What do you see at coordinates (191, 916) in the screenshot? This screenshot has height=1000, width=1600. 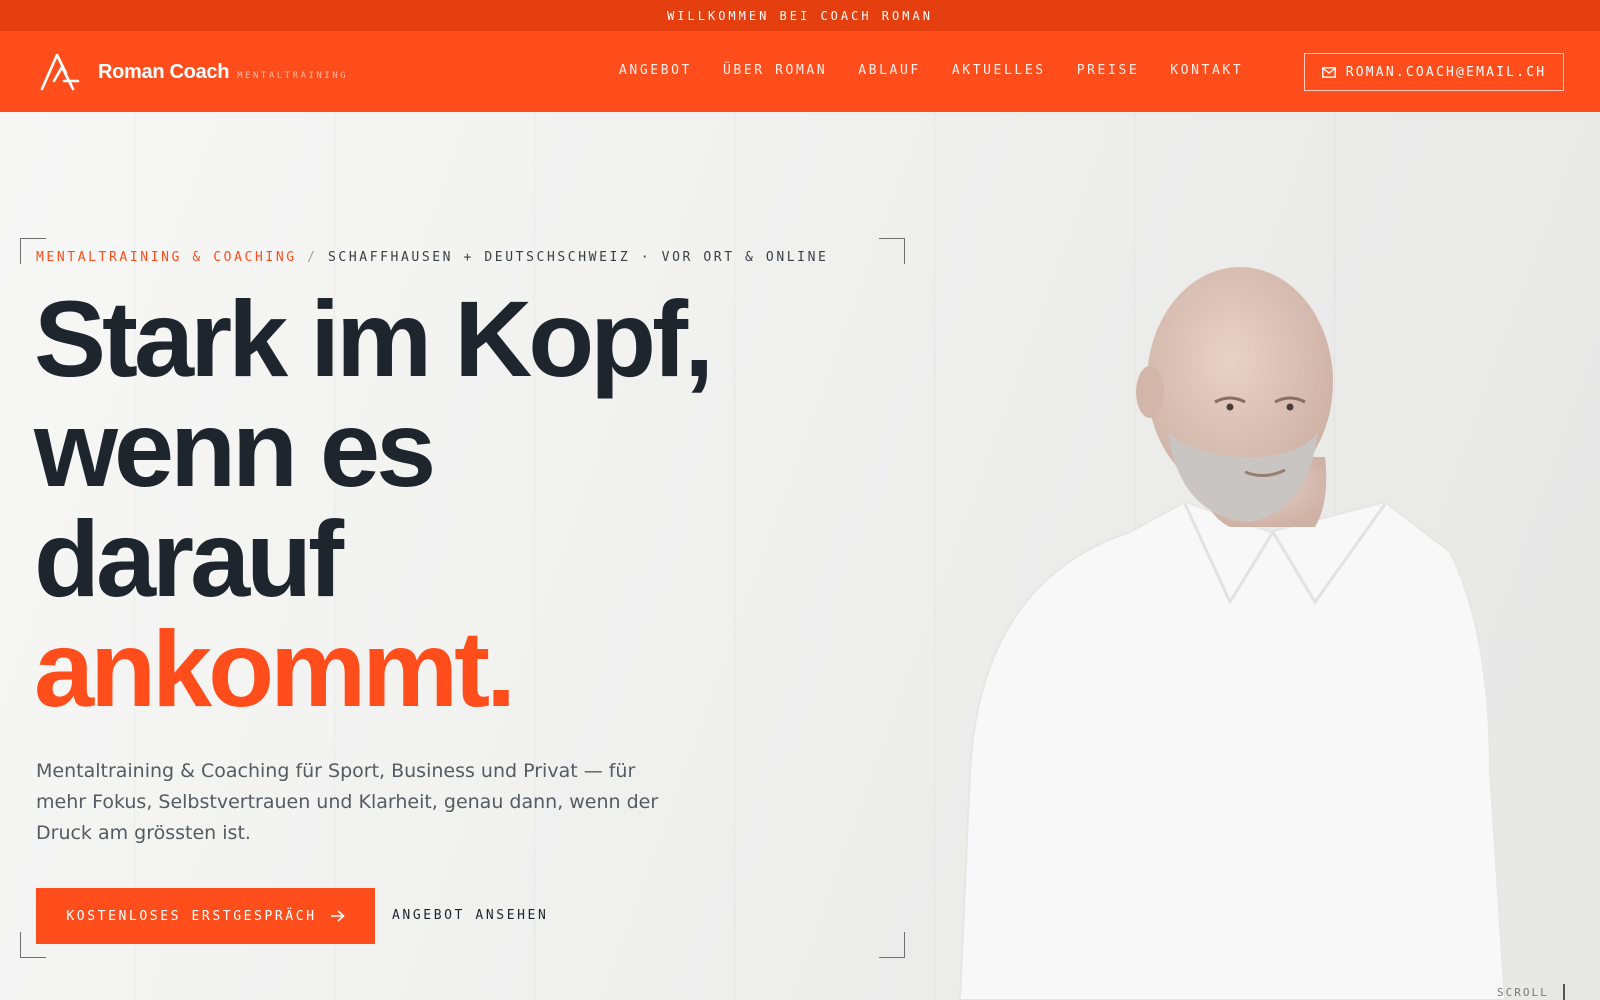 I see `cta-primary-label: KOSTENLOSES ERSTGESPRÄCH` at bounding box center [191, 916].